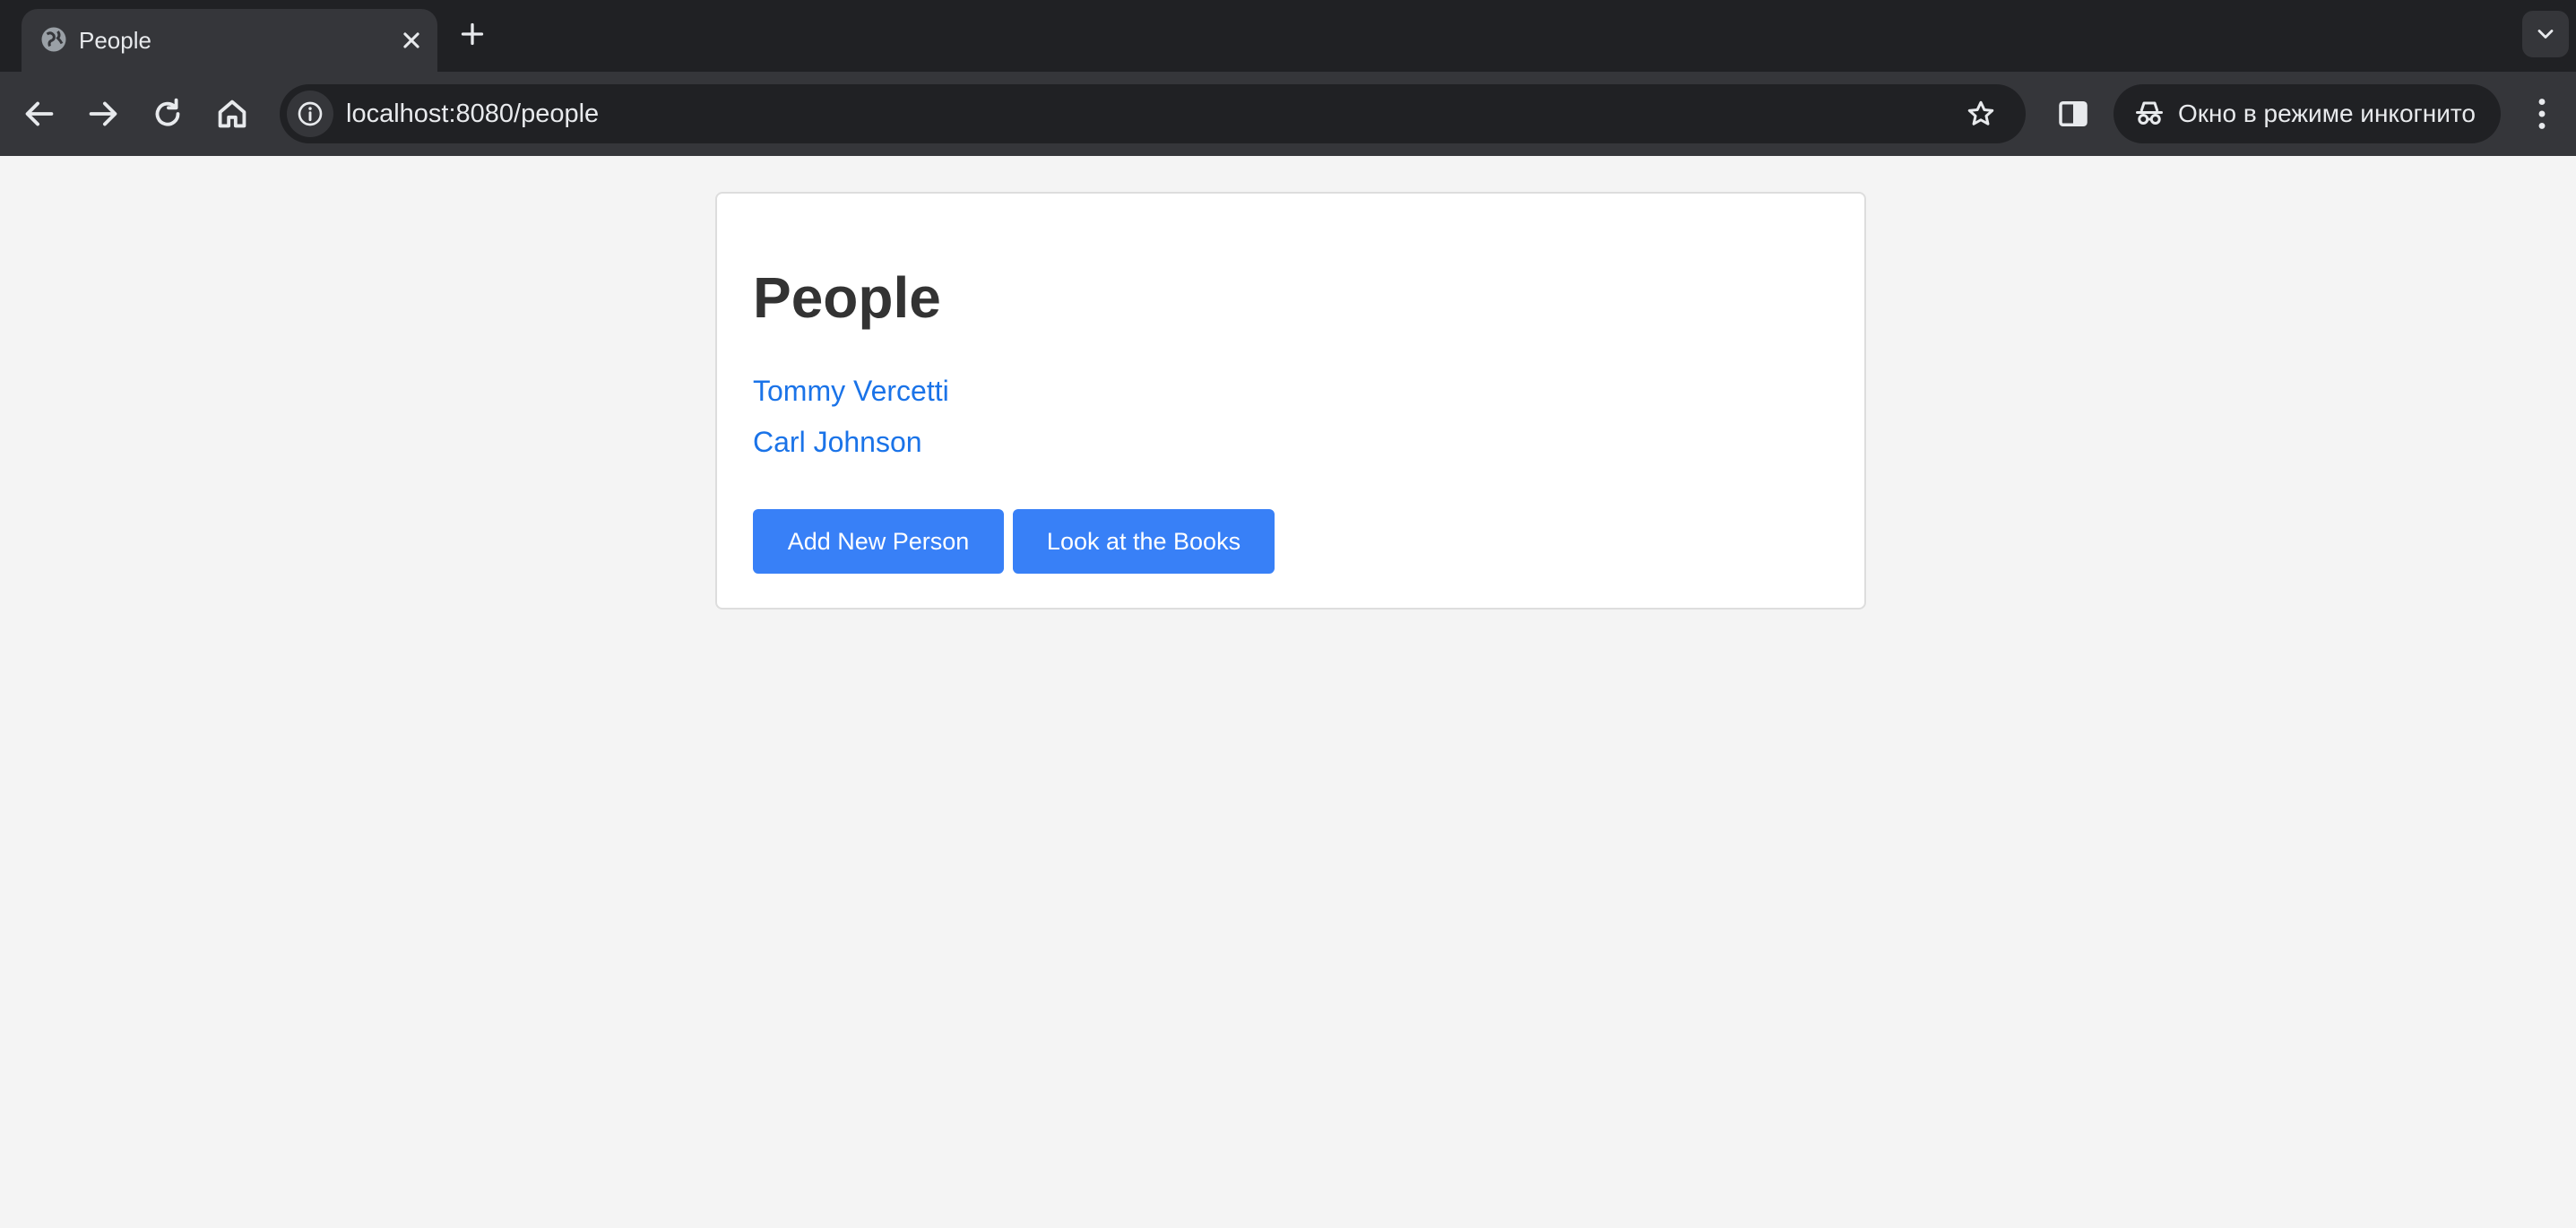  Describe the element at coordinates (847, 297) in the screenshot. I see `page-title: People` at that location.